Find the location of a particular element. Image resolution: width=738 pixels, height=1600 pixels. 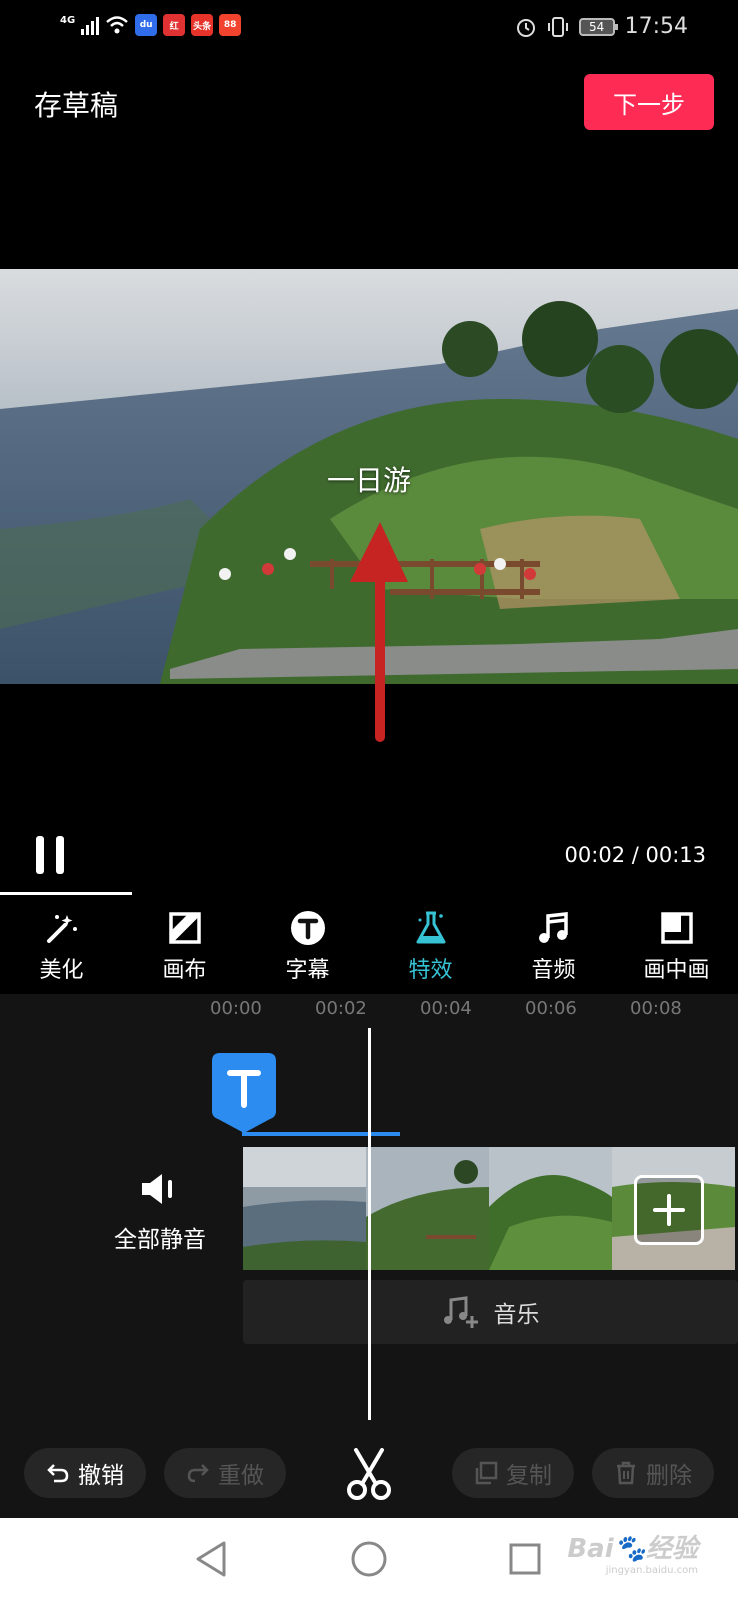

tab-canvas: 画布 is located at coordinates (184, 952).